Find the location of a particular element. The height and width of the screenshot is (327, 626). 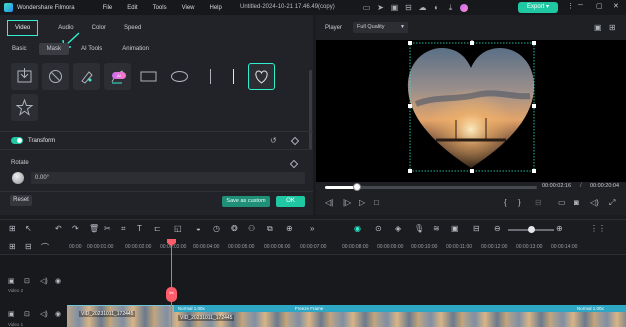

save-as-custom-button: Save as custom is located at coordinates (246, 201).